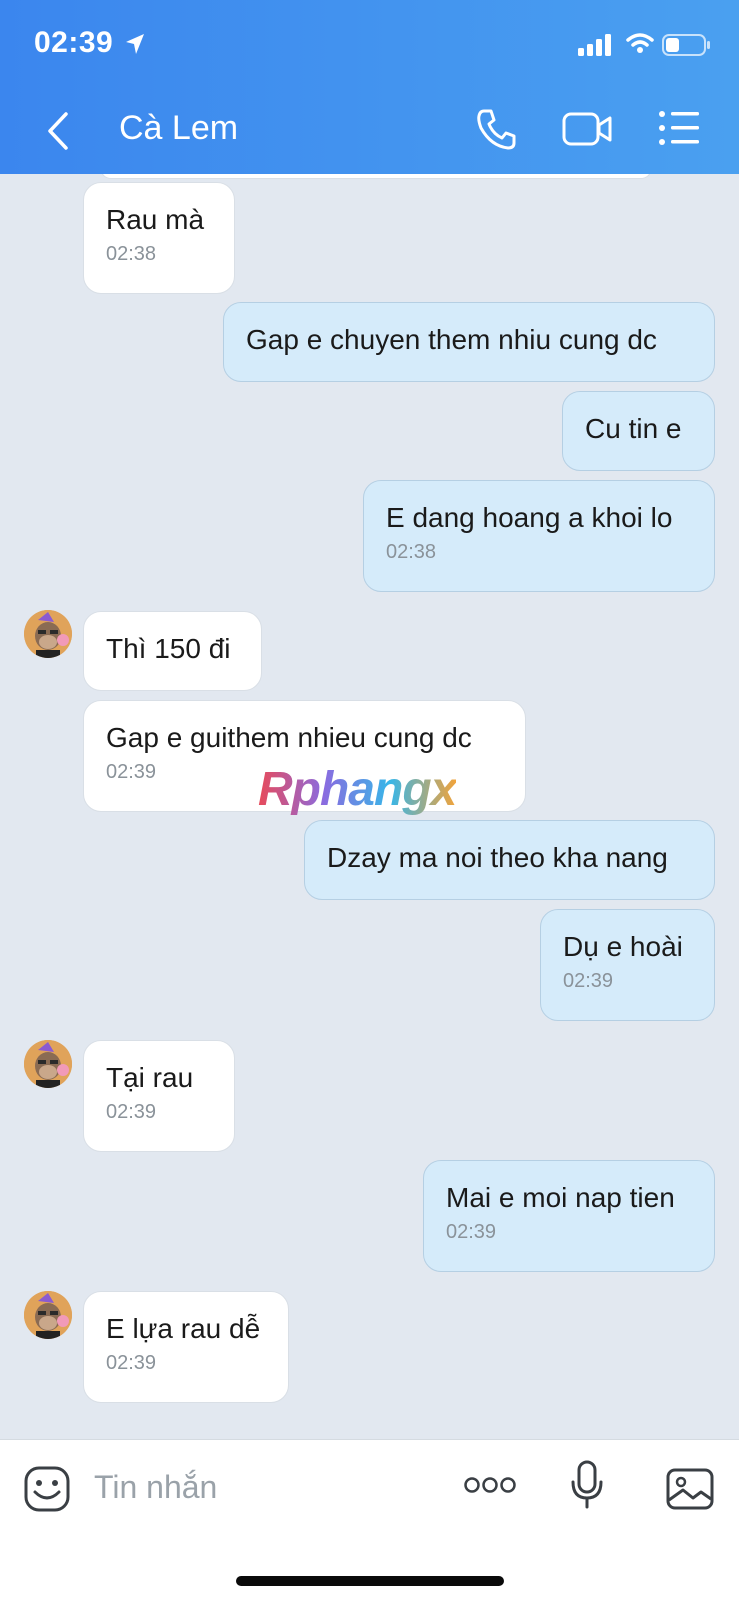 The image size is (739, 1601). I want to click on message-bubble-outgoing: E dang hoang a khoi lo 02:38, so click(539, 536).